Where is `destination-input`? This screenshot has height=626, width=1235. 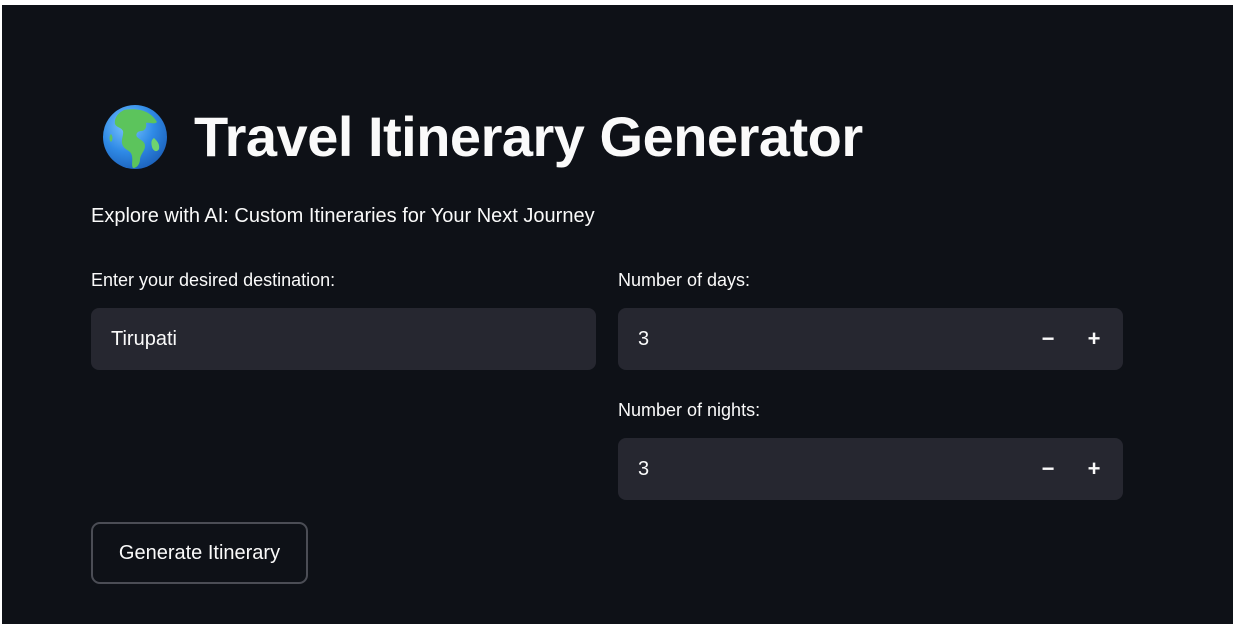 destination-input is located at coordinates (353, 339).